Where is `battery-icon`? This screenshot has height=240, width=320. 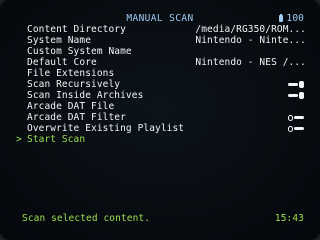 battery-icon is located at coordinates (280, 18).